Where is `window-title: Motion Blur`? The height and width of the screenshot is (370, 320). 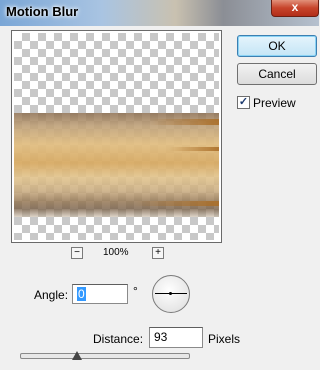 window-title: Motion Blur is located at coordinates (42, 11).